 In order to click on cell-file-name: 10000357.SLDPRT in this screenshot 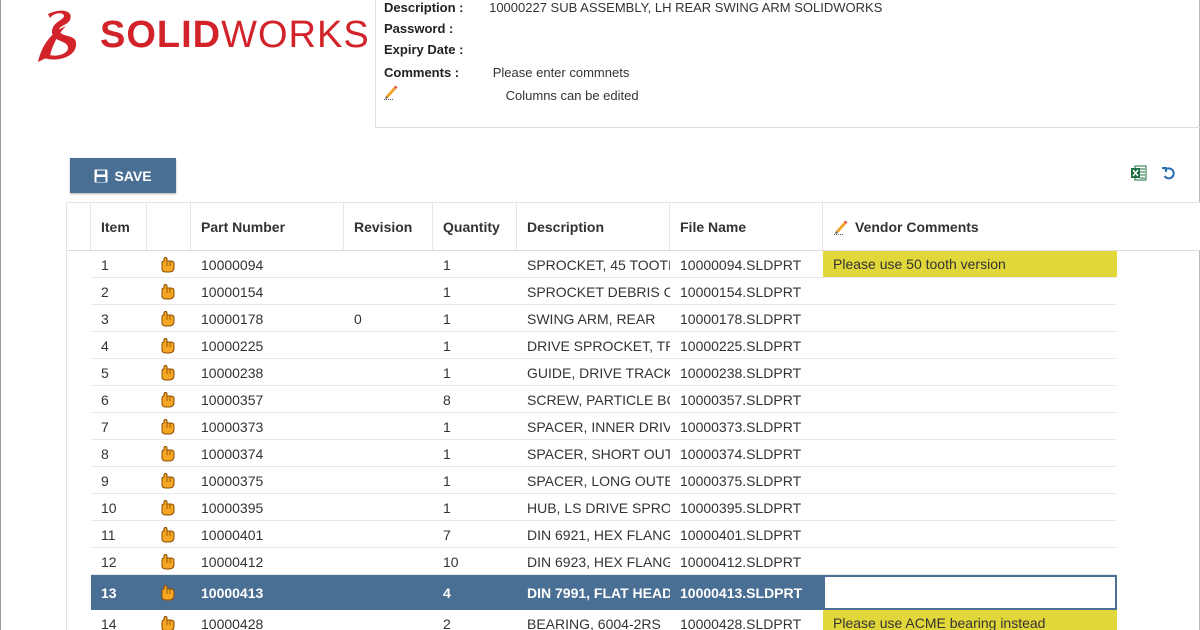, I will do `click(746, 399)`.